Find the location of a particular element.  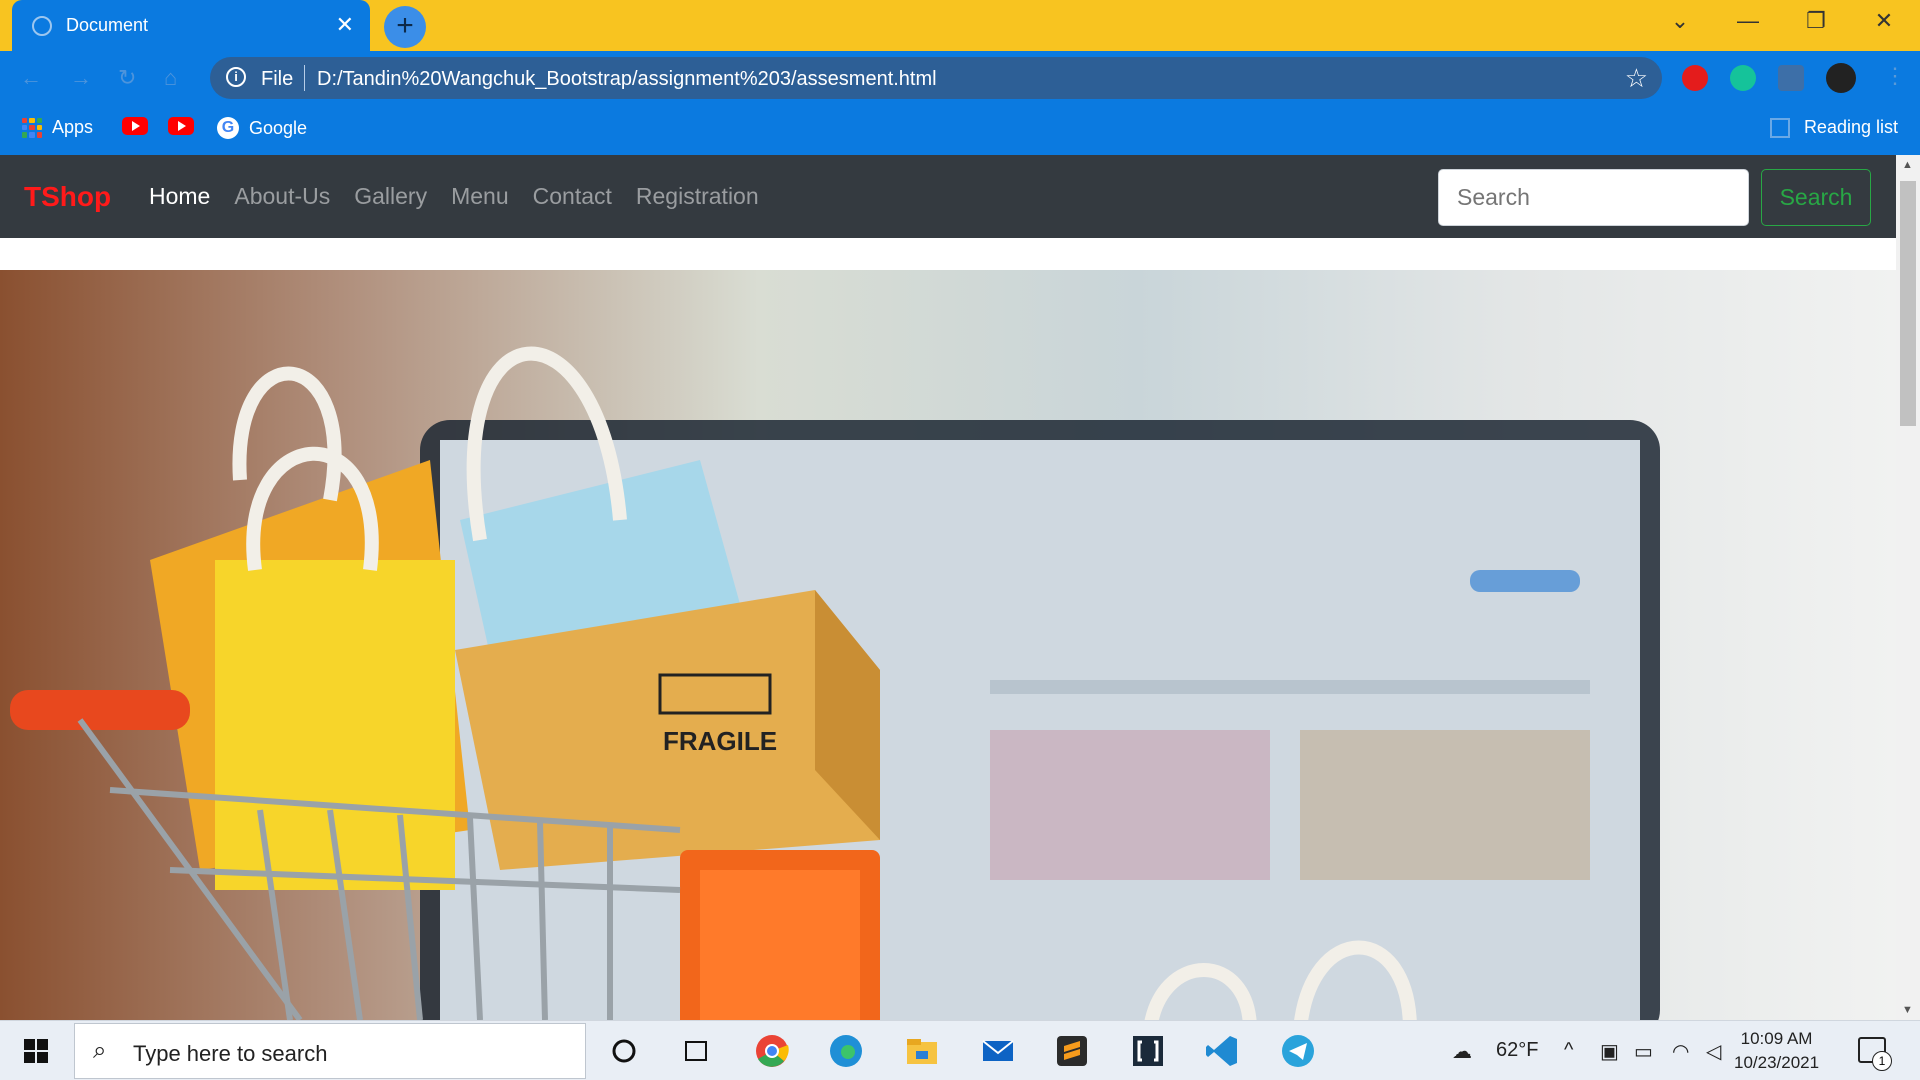

bookmarks-bar: Apps G Google Reading list is located at coordinates (960, 129).